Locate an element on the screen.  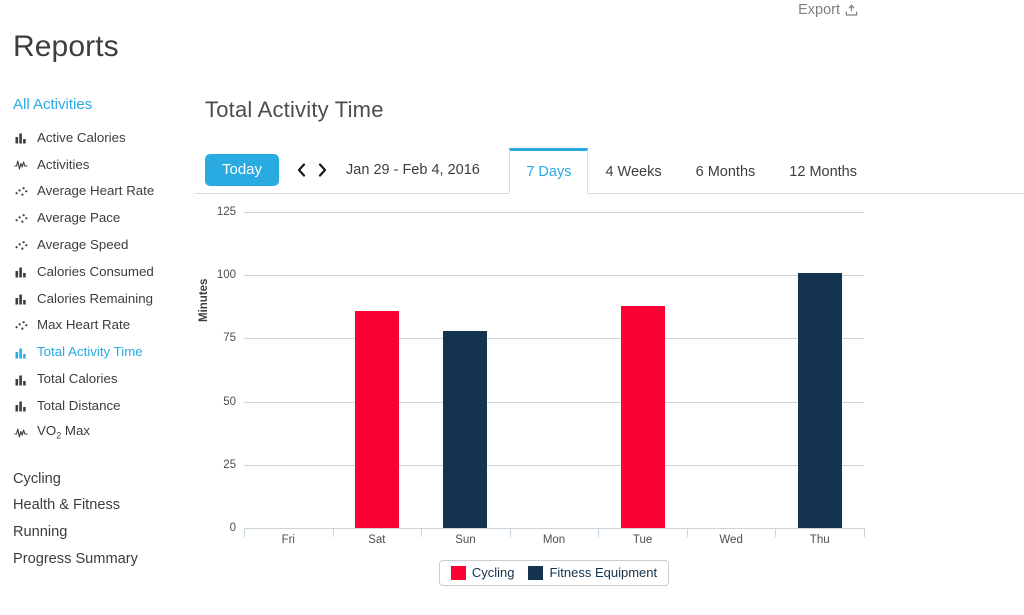
sidebar-item-average-pace: Average Pace is located at coordinates (97, 217).